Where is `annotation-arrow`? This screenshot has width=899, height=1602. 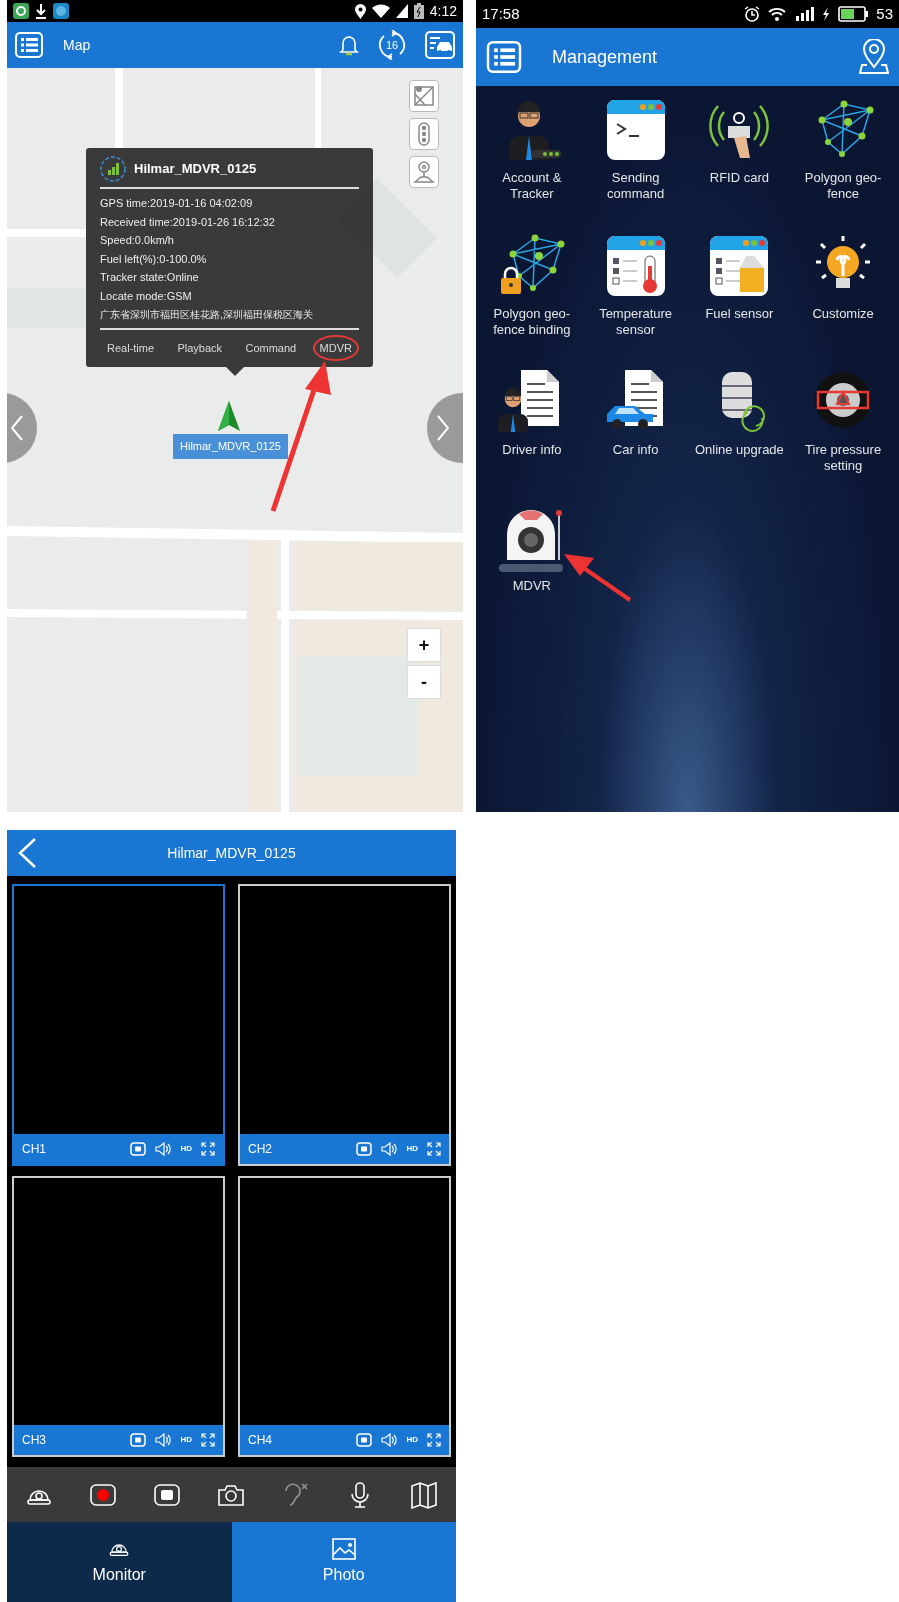 annotation-arrow is located at coordinates (598, 578).